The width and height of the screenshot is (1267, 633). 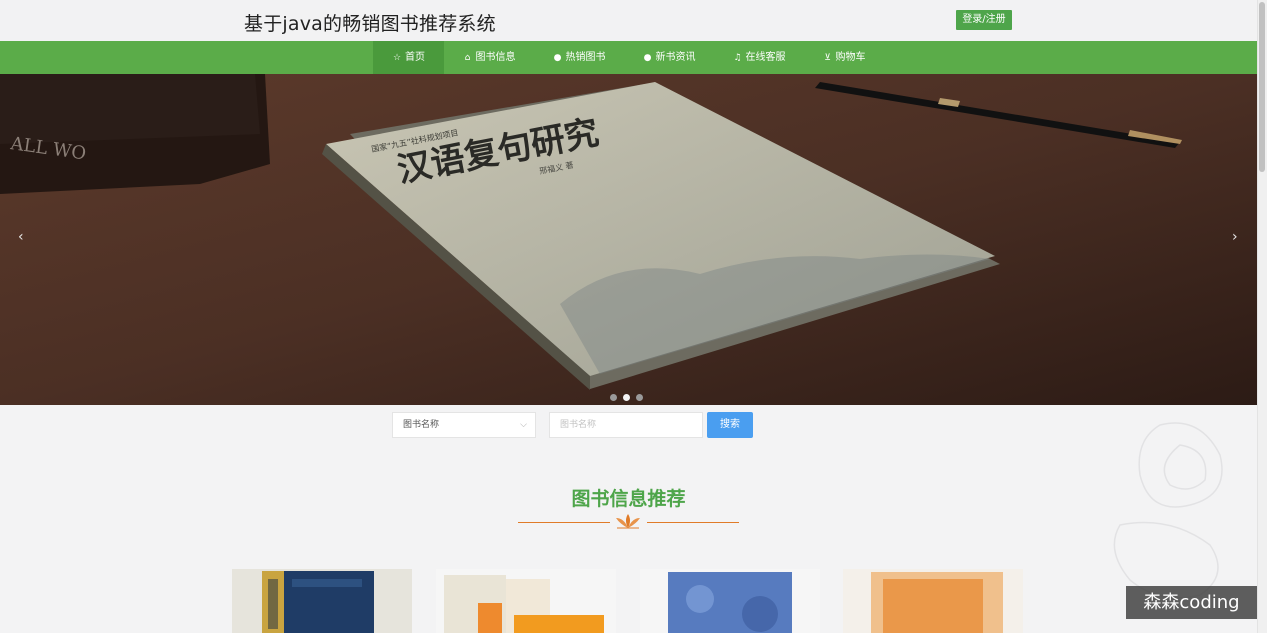 What do you see at coordinates (415, 57) in the screenshot?
I see `nav-item-label: 首页` at bounding box center [415, 57].